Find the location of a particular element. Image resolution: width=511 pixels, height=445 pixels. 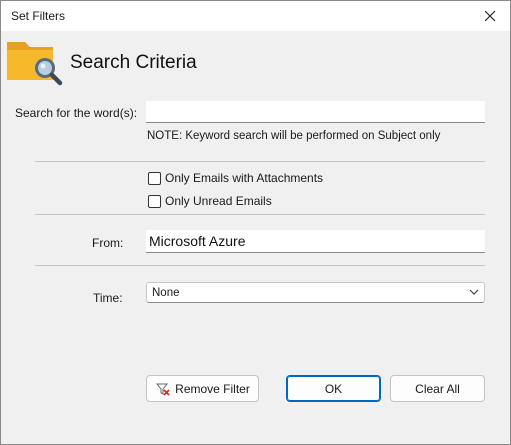

unread-checkbox is located at coordinates (154, 201).